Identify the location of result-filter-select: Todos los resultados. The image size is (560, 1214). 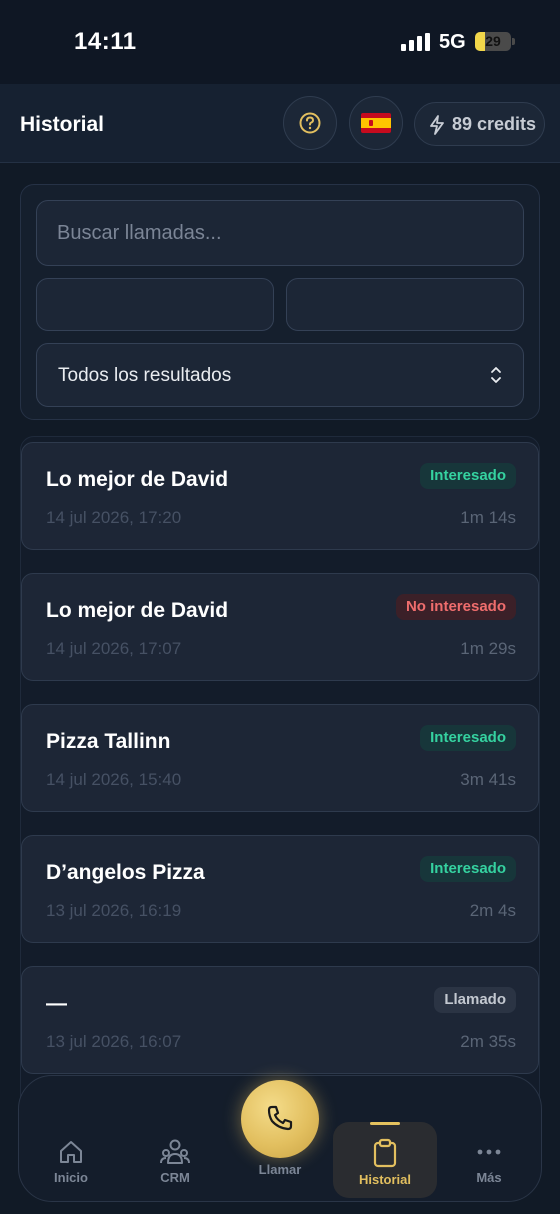
(280, 375).